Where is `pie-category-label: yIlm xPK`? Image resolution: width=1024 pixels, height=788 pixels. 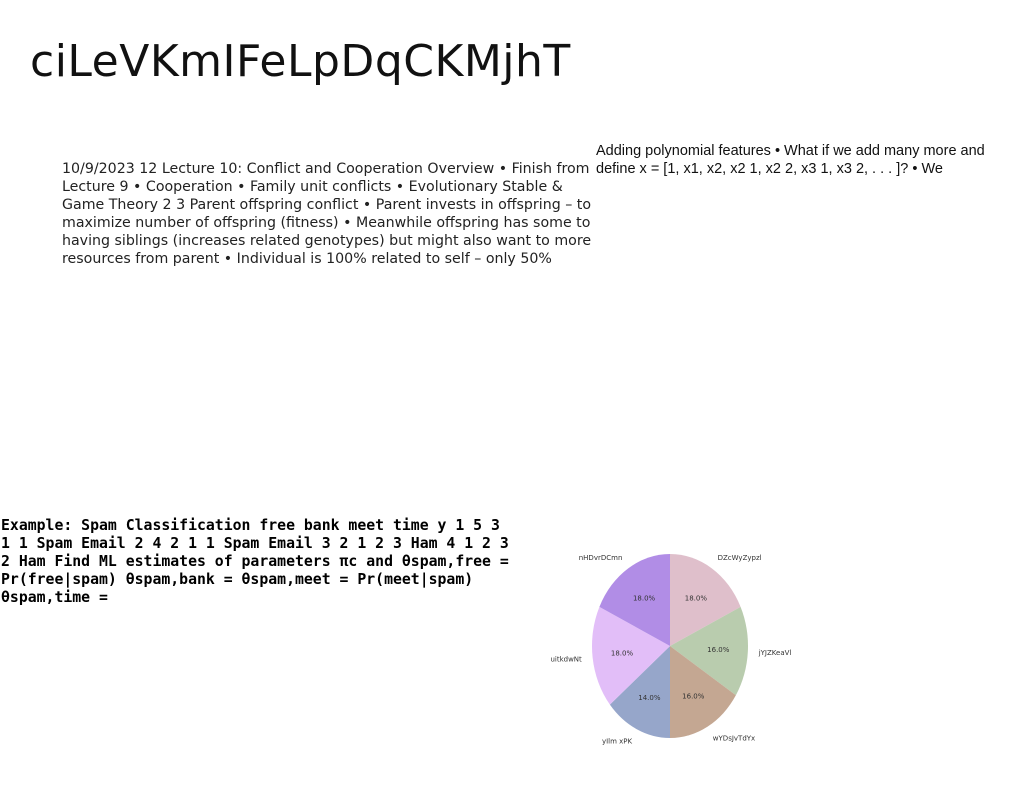
pie-category-label: yIlm xPK is located at coordinates (617, 741).